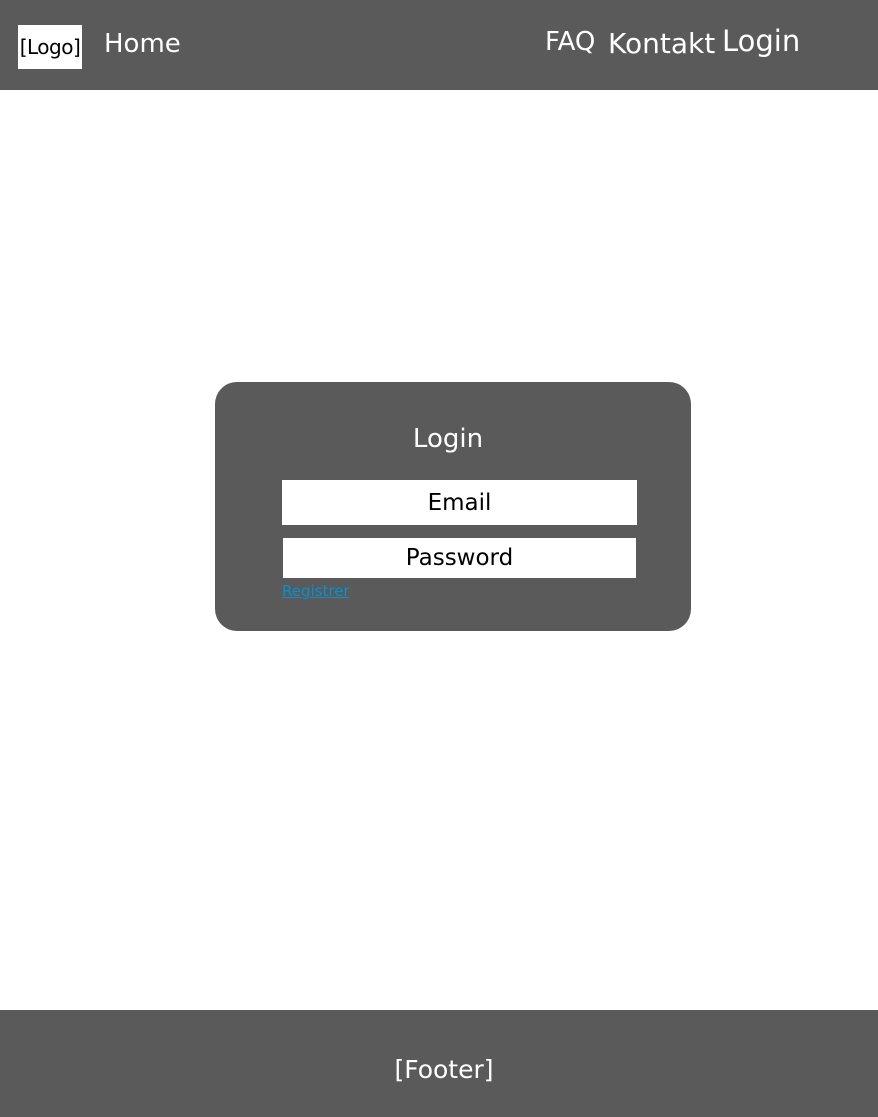 This screenshot has height=1117, width=878. I want to click on footer: [Footer], so click(439, 1063).